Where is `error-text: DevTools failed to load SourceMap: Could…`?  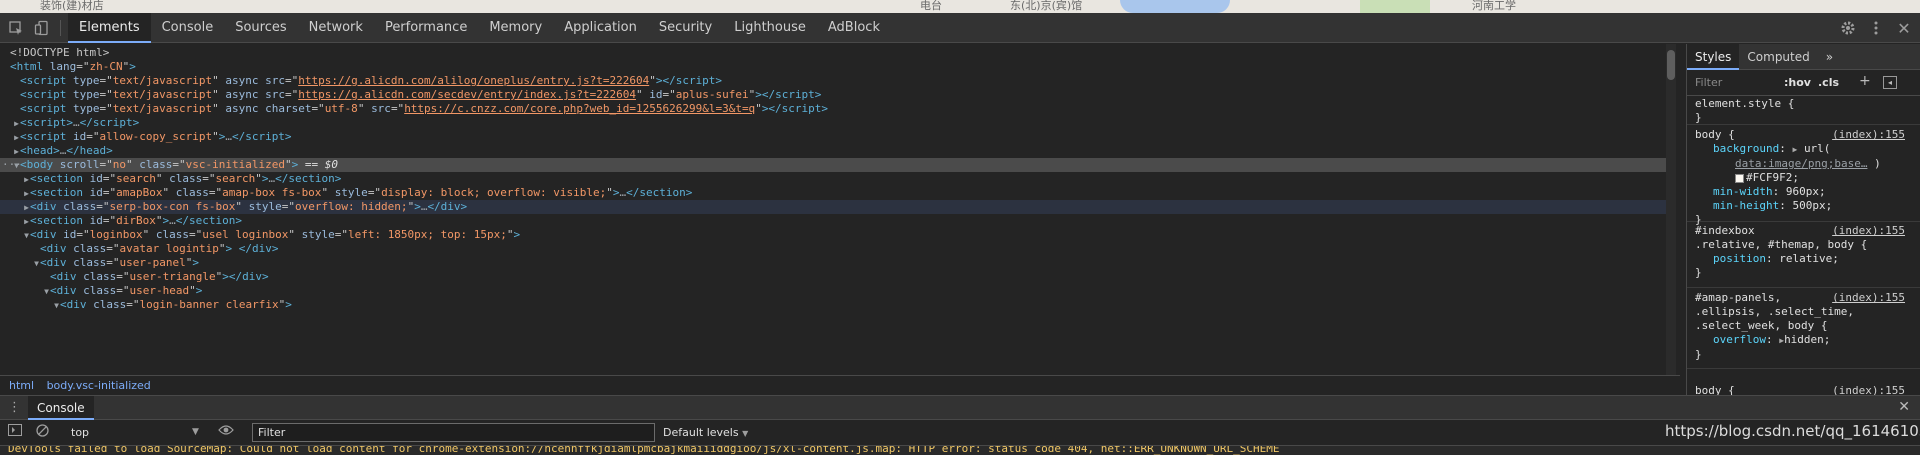 error-text: DevTools failed to load SourceMap: Could… is located at coordinates (644, 450).